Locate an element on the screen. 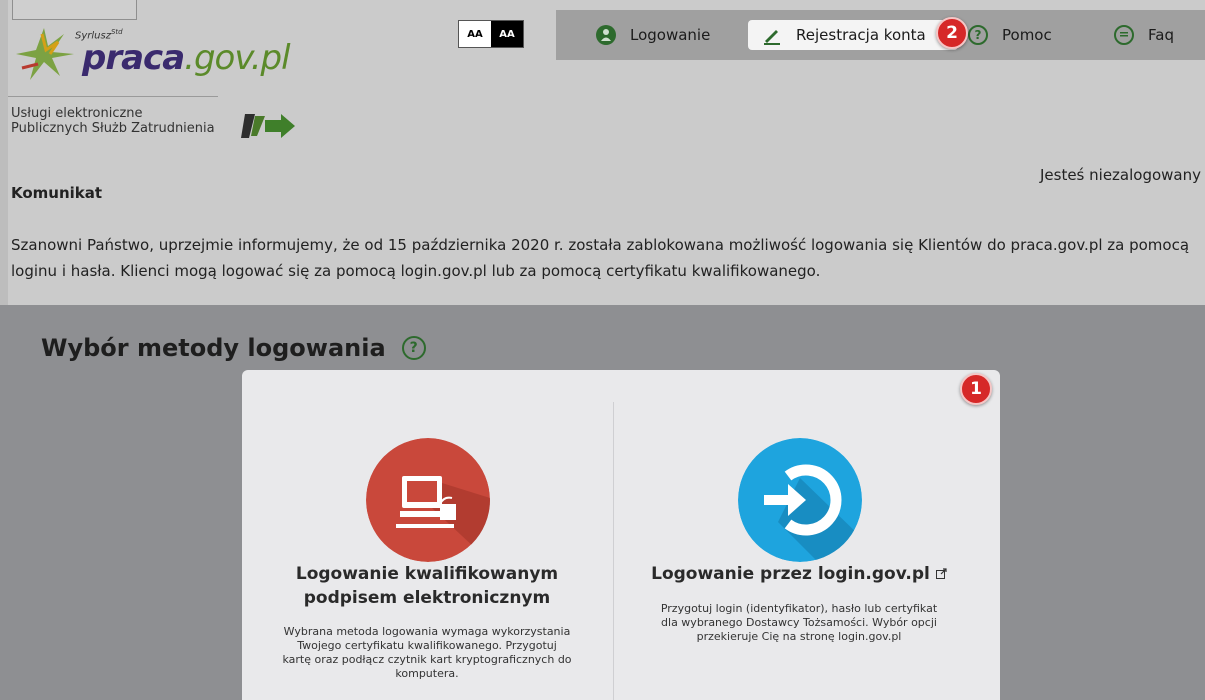  login-method-heading: Wybór metody logowania ? is located at coordinates (233, 348).